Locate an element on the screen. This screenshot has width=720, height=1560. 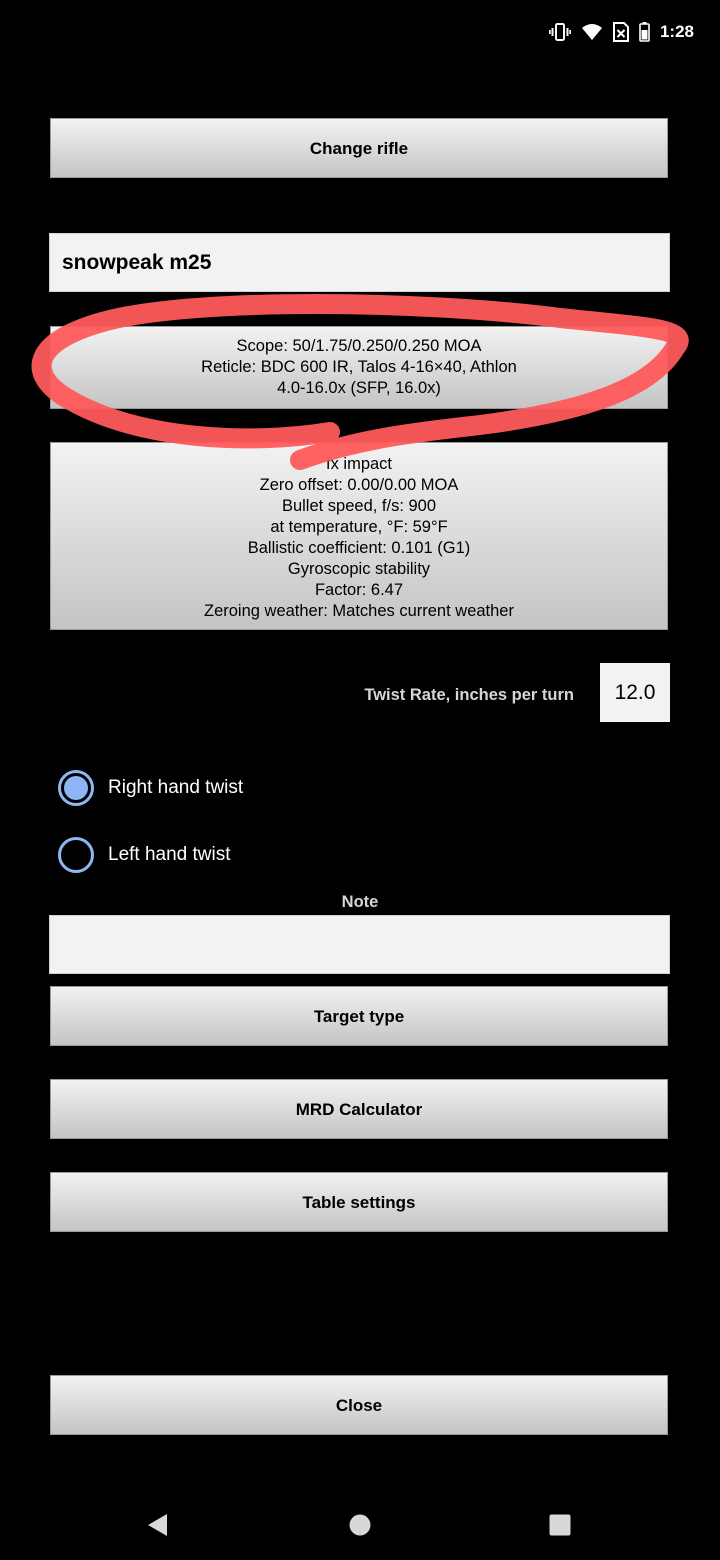
right-hand-twist-label: Right hand twist is located at coordinates (176, 787).